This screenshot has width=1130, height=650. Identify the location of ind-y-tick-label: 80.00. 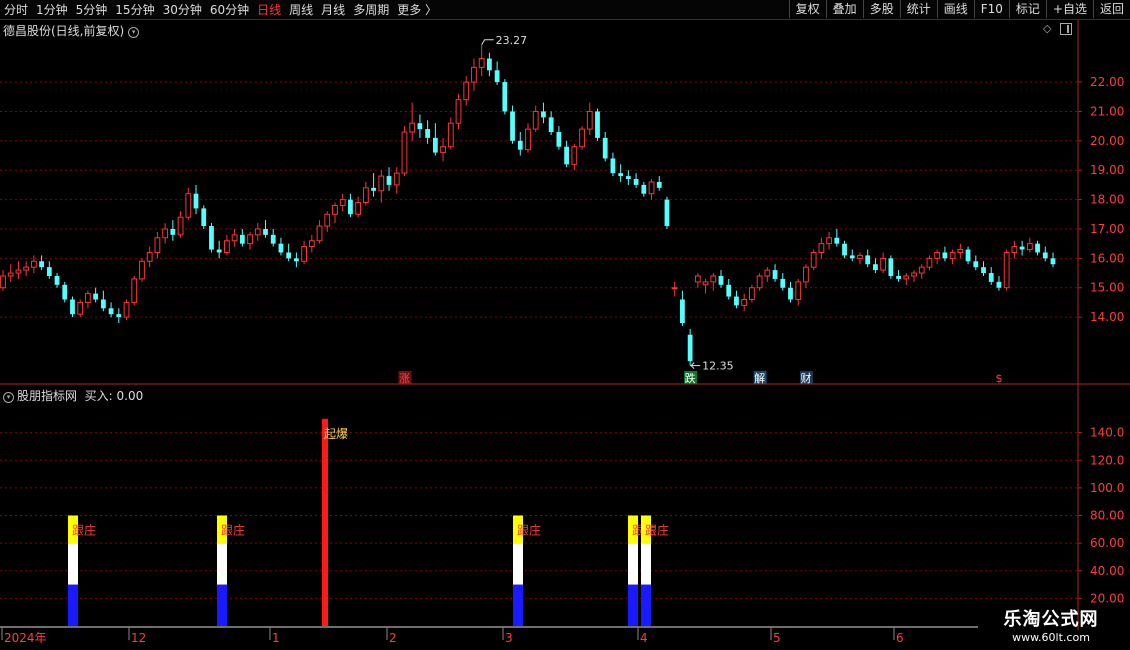
(1107, 516).